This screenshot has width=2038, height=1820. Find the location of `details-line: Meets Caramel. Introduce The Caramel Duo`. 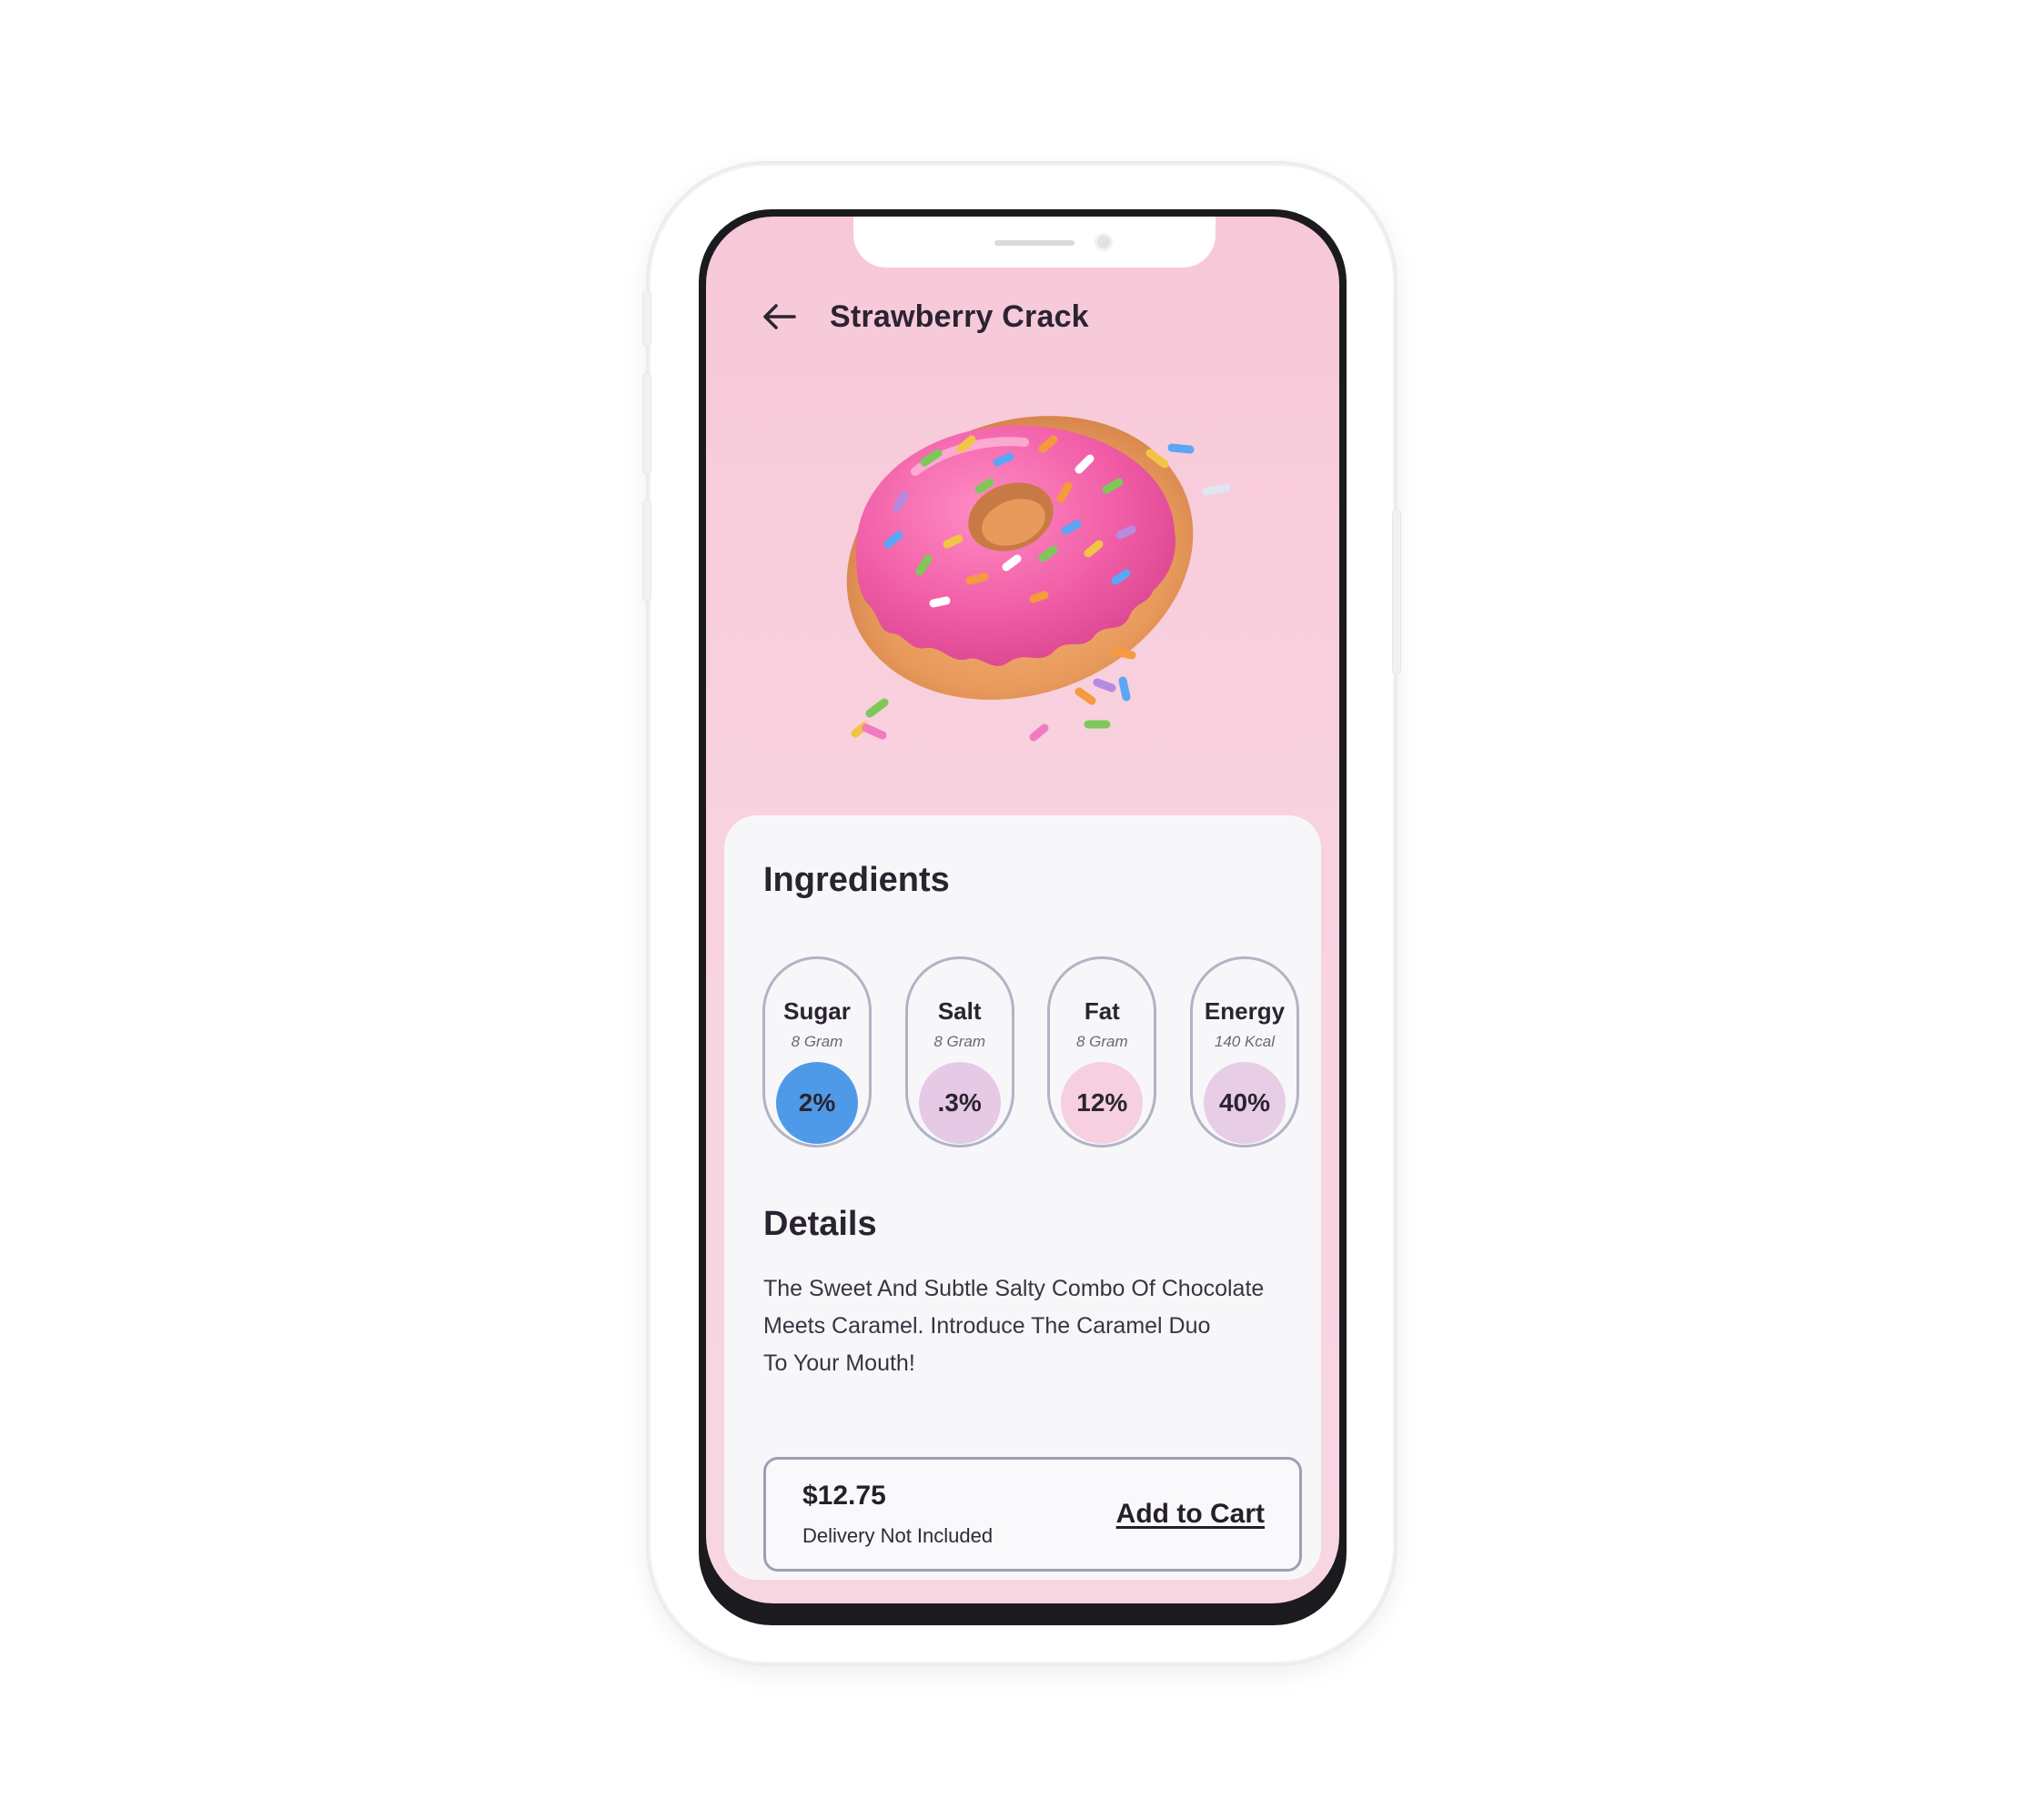

details-line: Meets Caramel. Introduce The Caramel Duo is located at coordinates (987, 1326).